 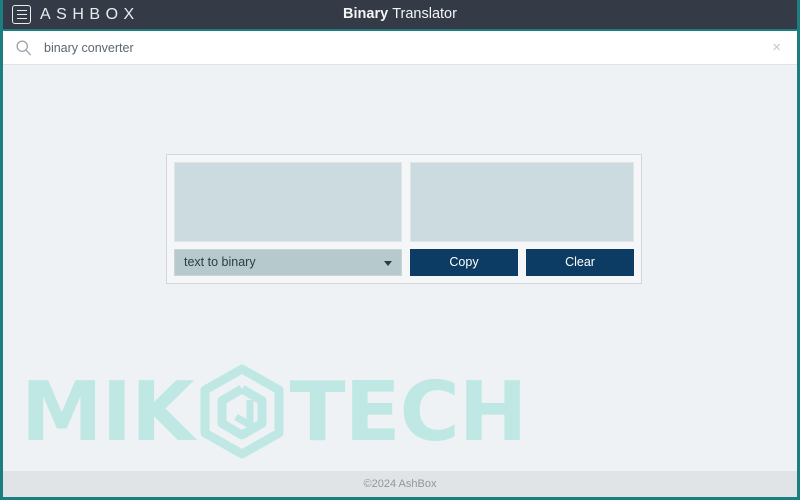 I want to click on watermark: MIK TECH, so click(x=274, y=413).